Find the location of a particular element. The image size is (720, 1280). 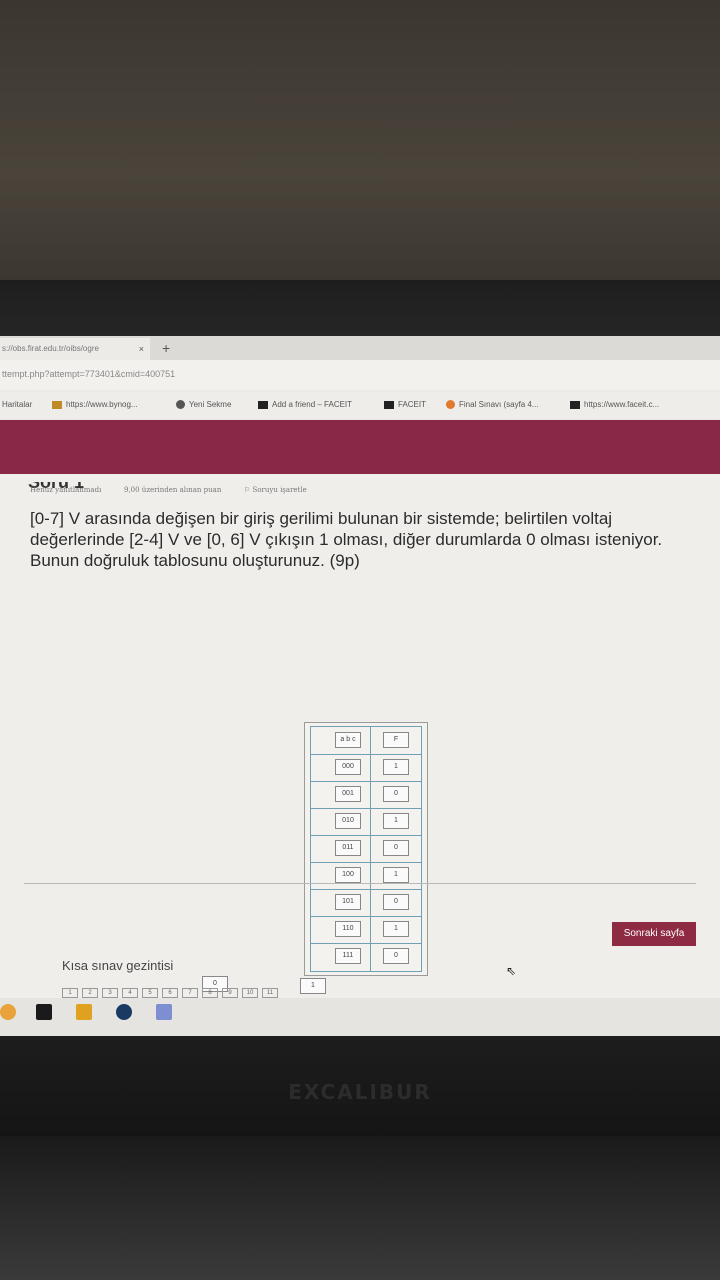

site-header-banner is located at coordinates (360, 447).